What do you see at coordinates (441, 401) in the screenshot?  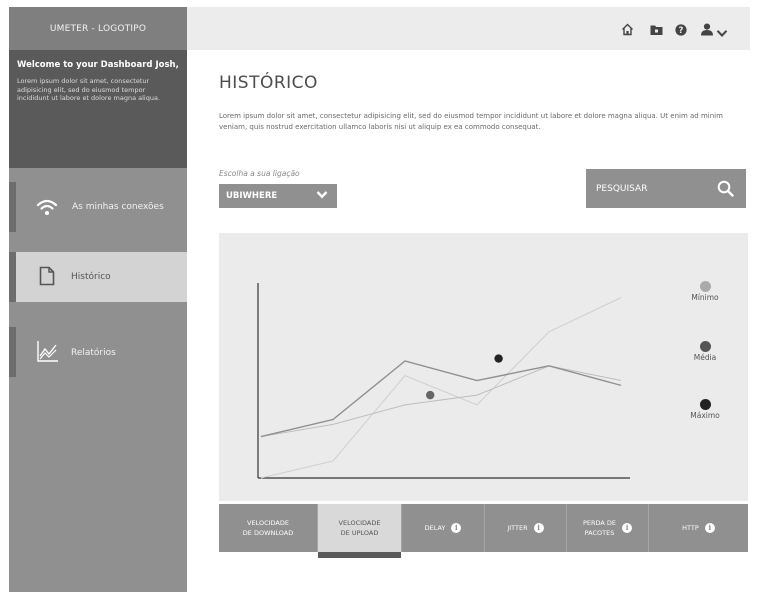 I see `series-line-media` at bounding box center [441, 401].